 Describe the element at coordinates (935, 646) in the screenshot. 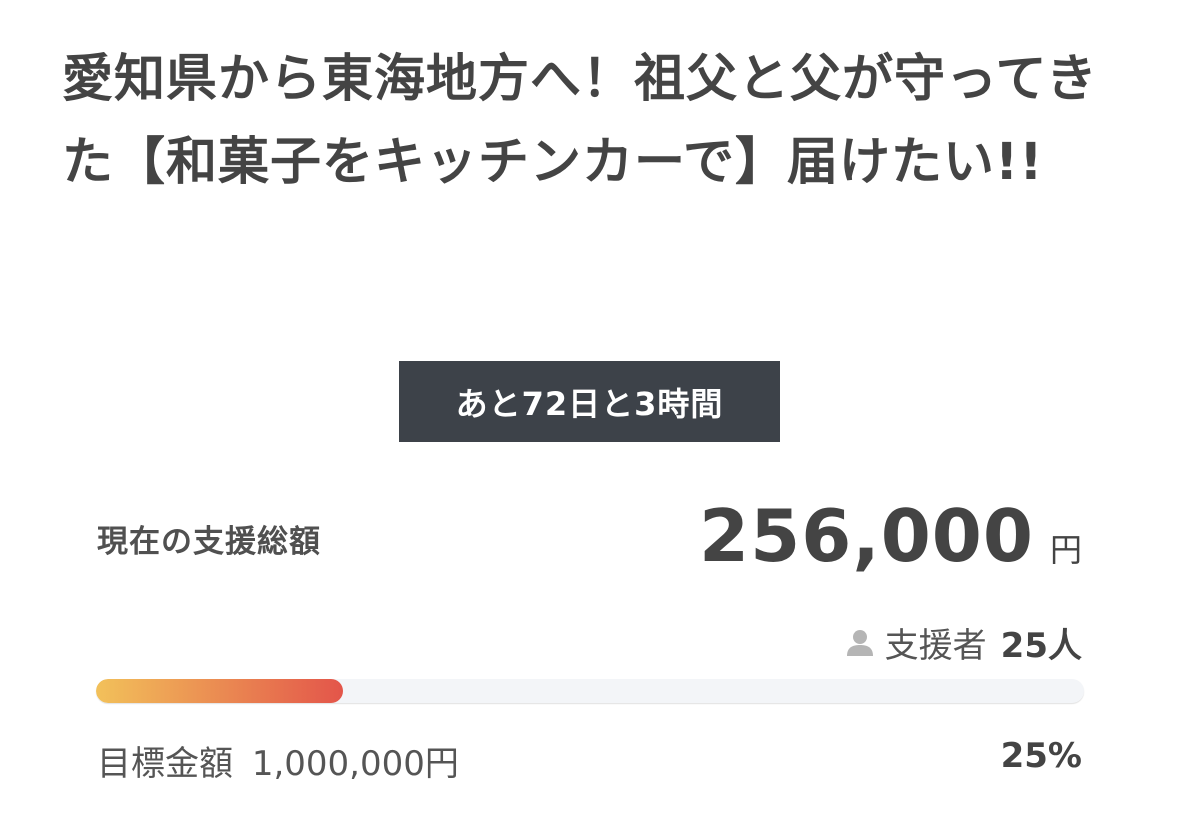

I see `supporters-label: 支援者` at that location.